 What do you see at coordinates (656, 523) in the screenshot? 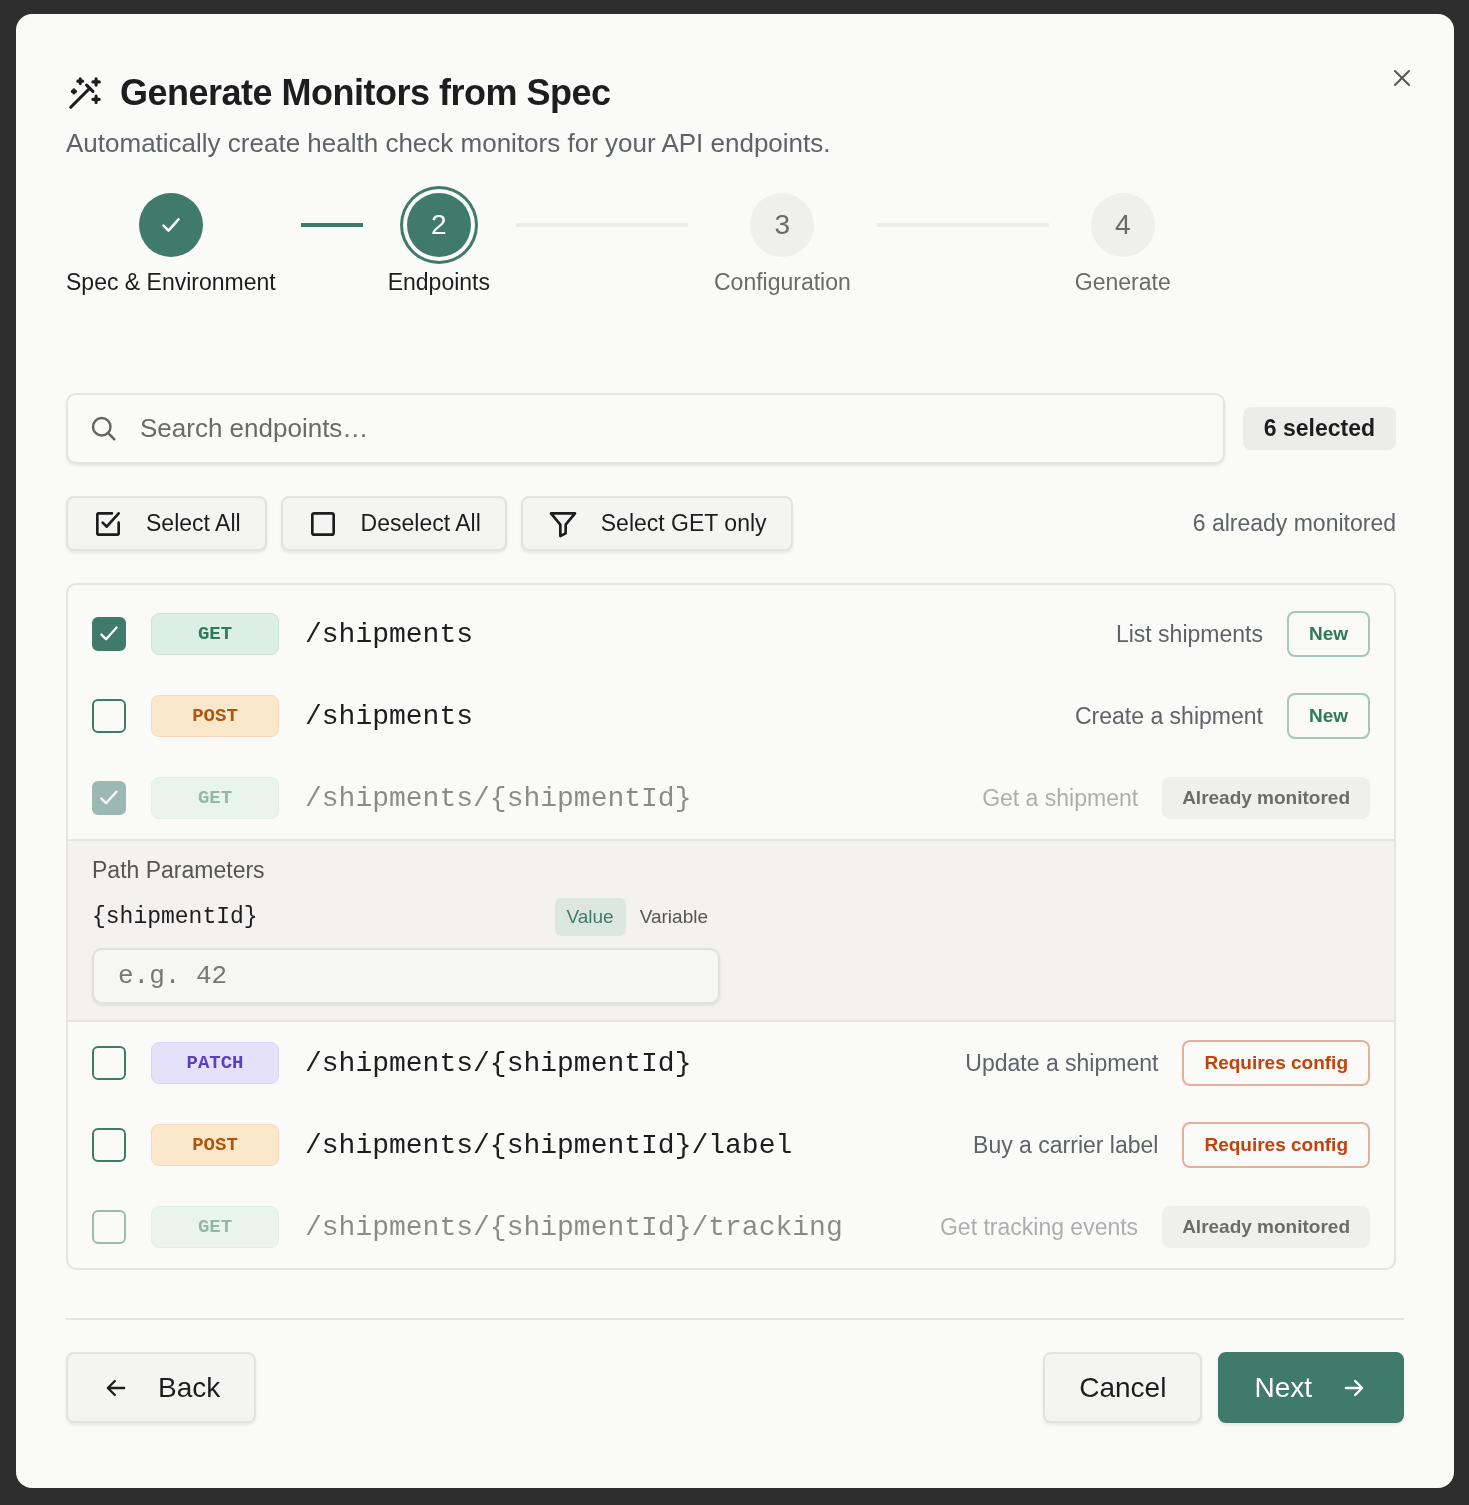
I see `action-button: Select GET only` at bounding box center [656, 523].